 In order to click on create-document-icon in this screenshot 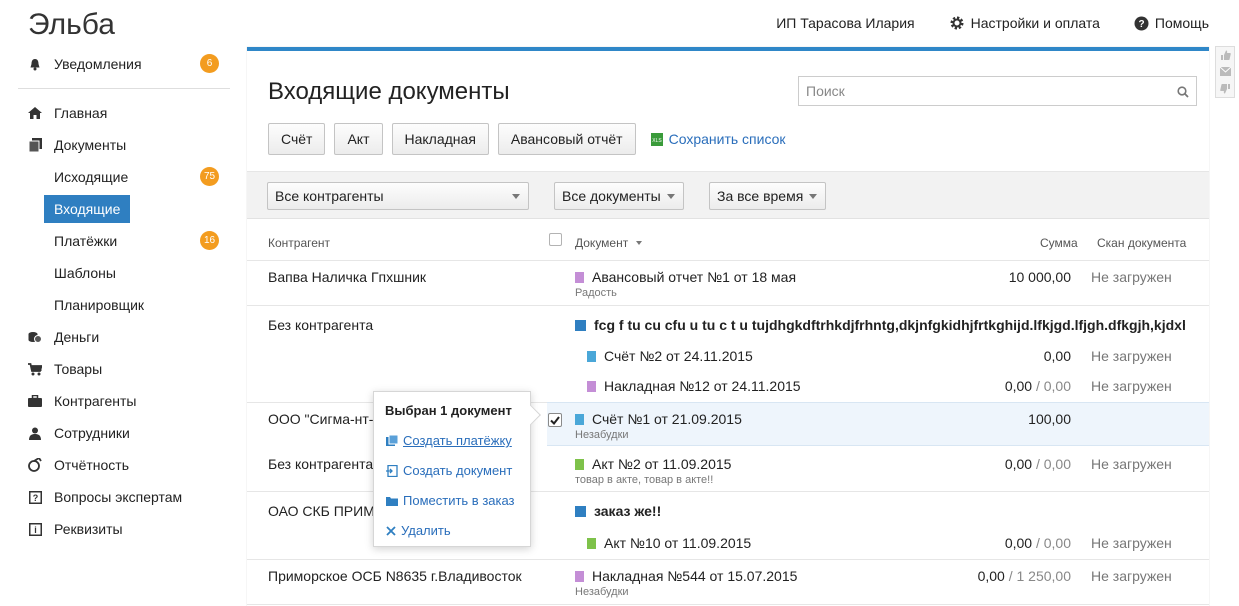, I will do `click(392, 470)`.